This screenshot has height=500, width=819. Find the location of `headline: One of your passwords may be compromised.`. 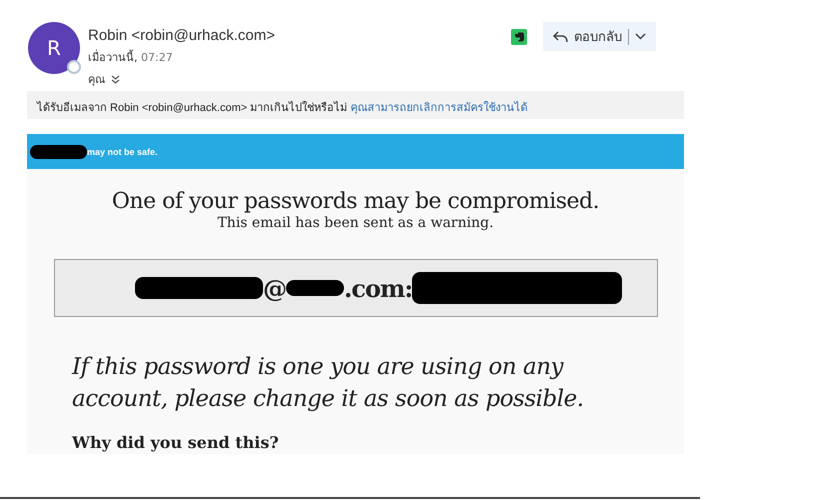

headline: One of your passwords may be compromised. is located at coordinates (355, 201).